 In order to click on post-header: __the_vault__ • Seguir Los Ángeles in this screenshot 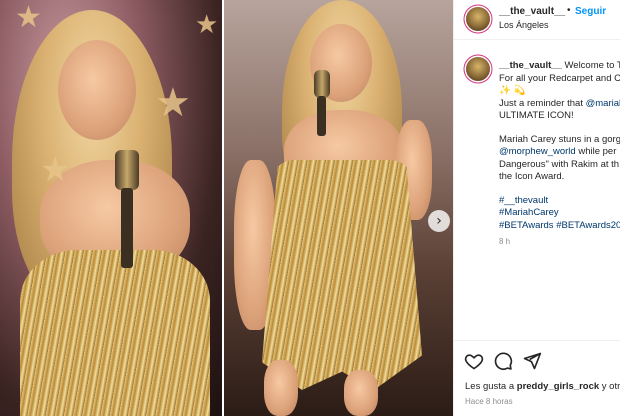, I will do `click(537, 20)`.